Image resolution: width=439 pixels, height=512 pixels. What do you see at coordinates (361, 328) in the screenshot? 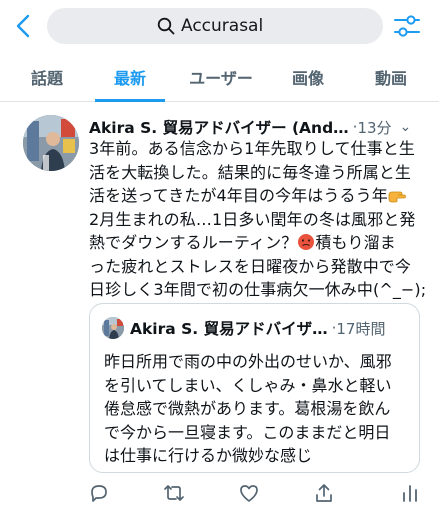
I see `quoted-tweet-time: 17時間` at bounding box center [361, 328].